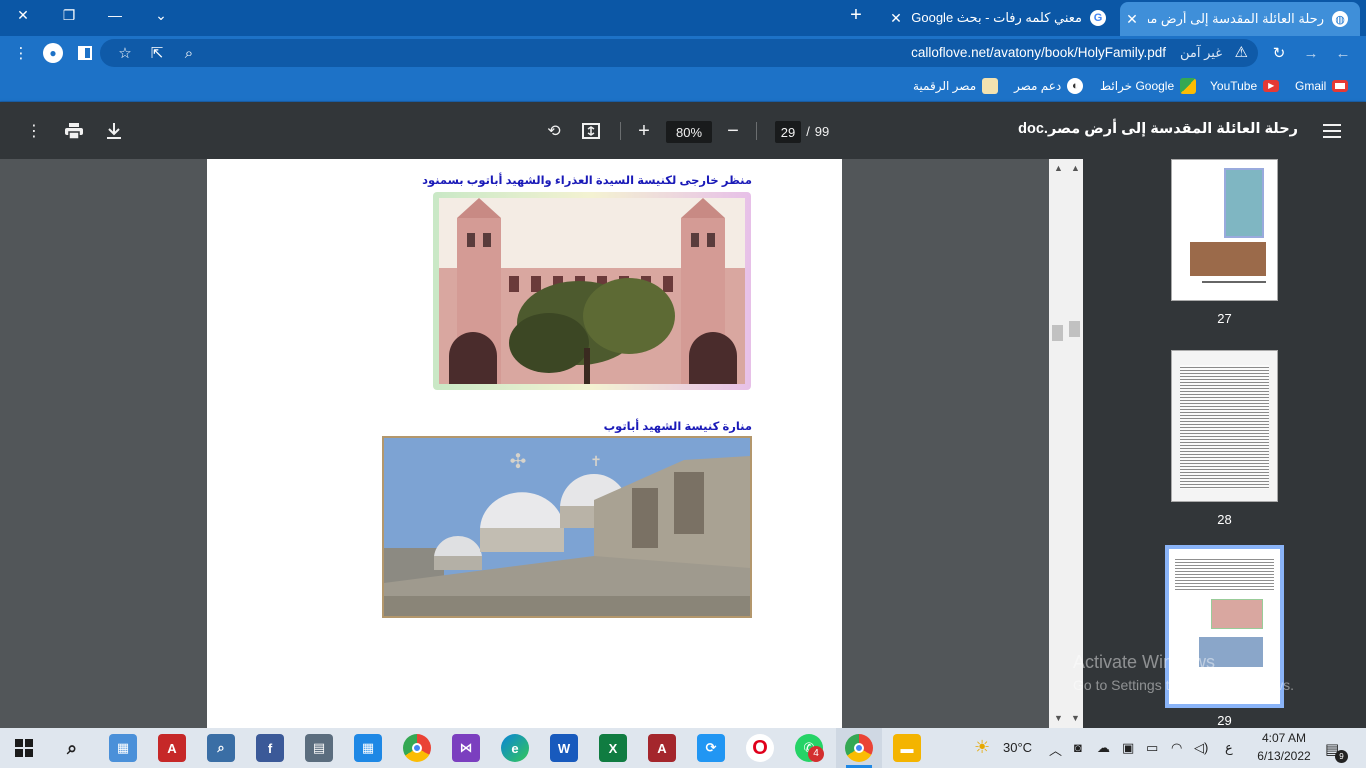 Image resolution: width=1366 pixels, height=768 pixels. What do you see at coordinates (1017, 747) in the screenshot?
I see `weather-temp: 30°C` at bounding box center [1017, 747].